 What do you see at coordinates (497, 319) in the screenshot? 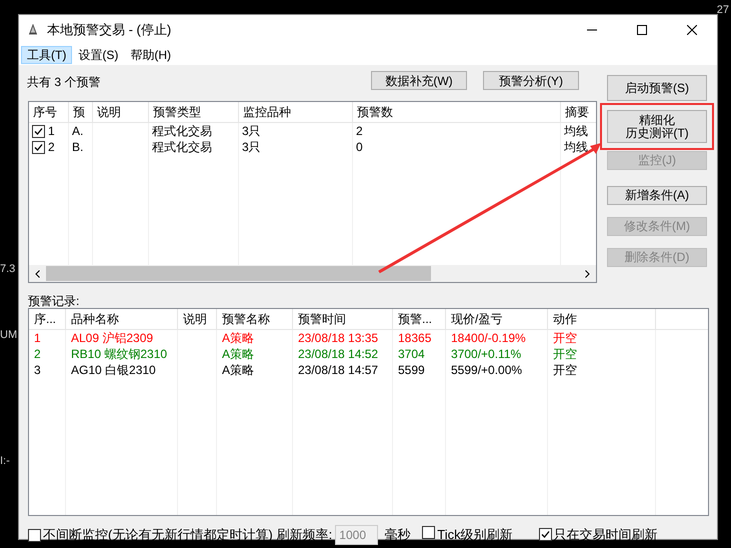
I see `column-header: 现价/盈亏` at bounding box center [497, 319].